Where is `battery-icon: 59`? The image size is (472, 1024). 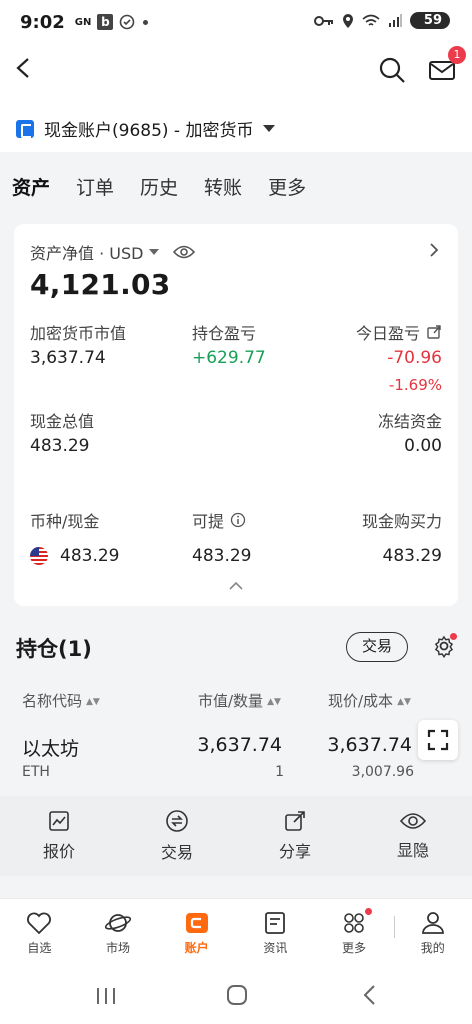 battery-icon: 59 is located at coordinates (429, 20).